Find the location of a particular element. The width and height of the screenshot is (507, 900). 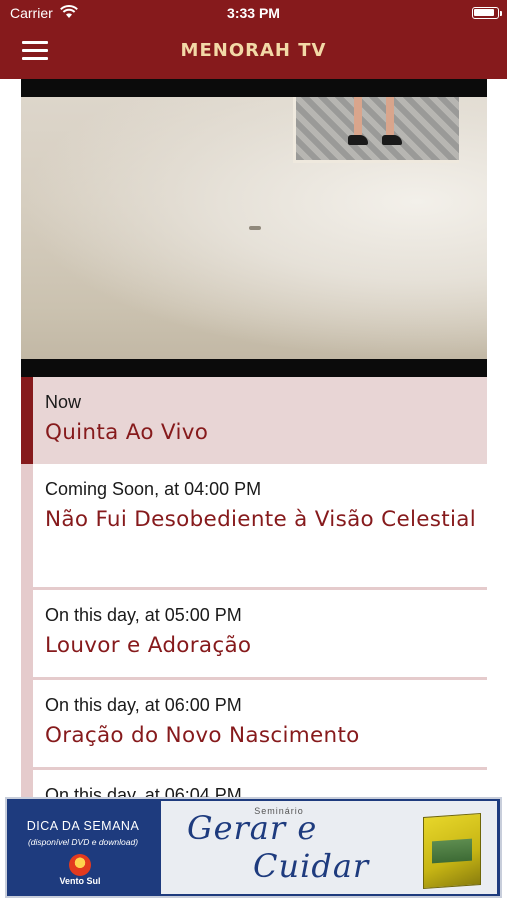

now-marker is located at coordinates (27, 420).